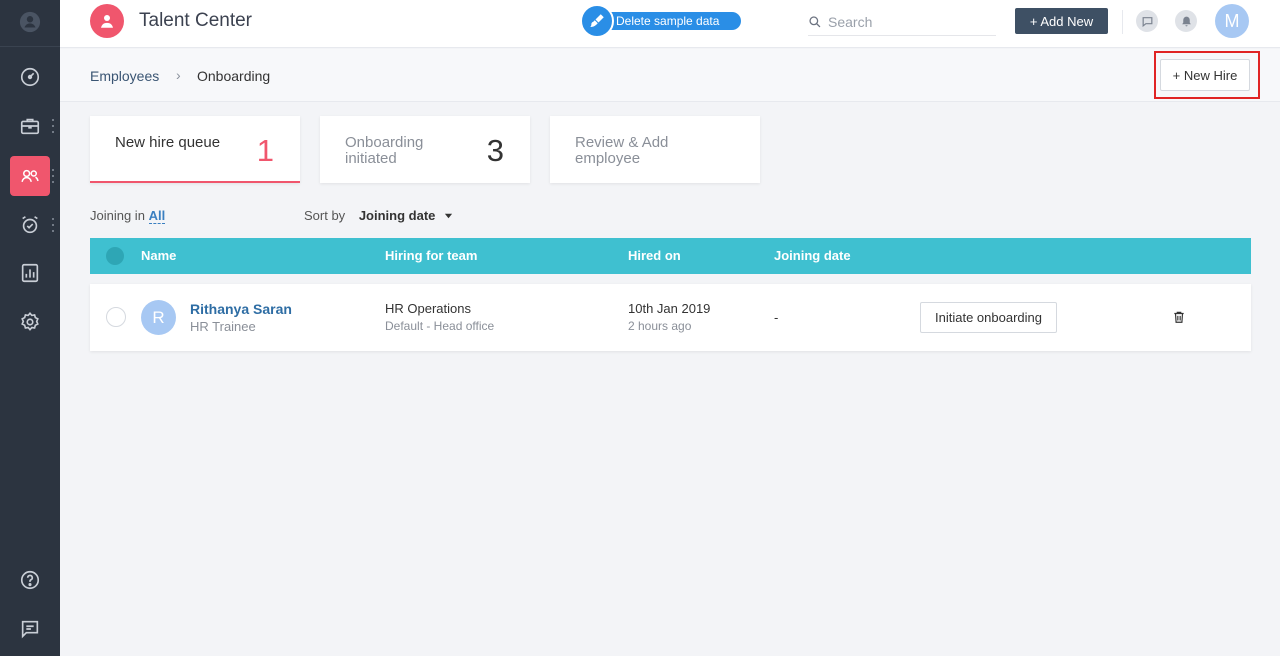 This screenshot has height=656, width=1280. What do you see at coordinates (1147, 21) in the screenshot?
I see `chat-icon` at bounding box center [1147, 21].